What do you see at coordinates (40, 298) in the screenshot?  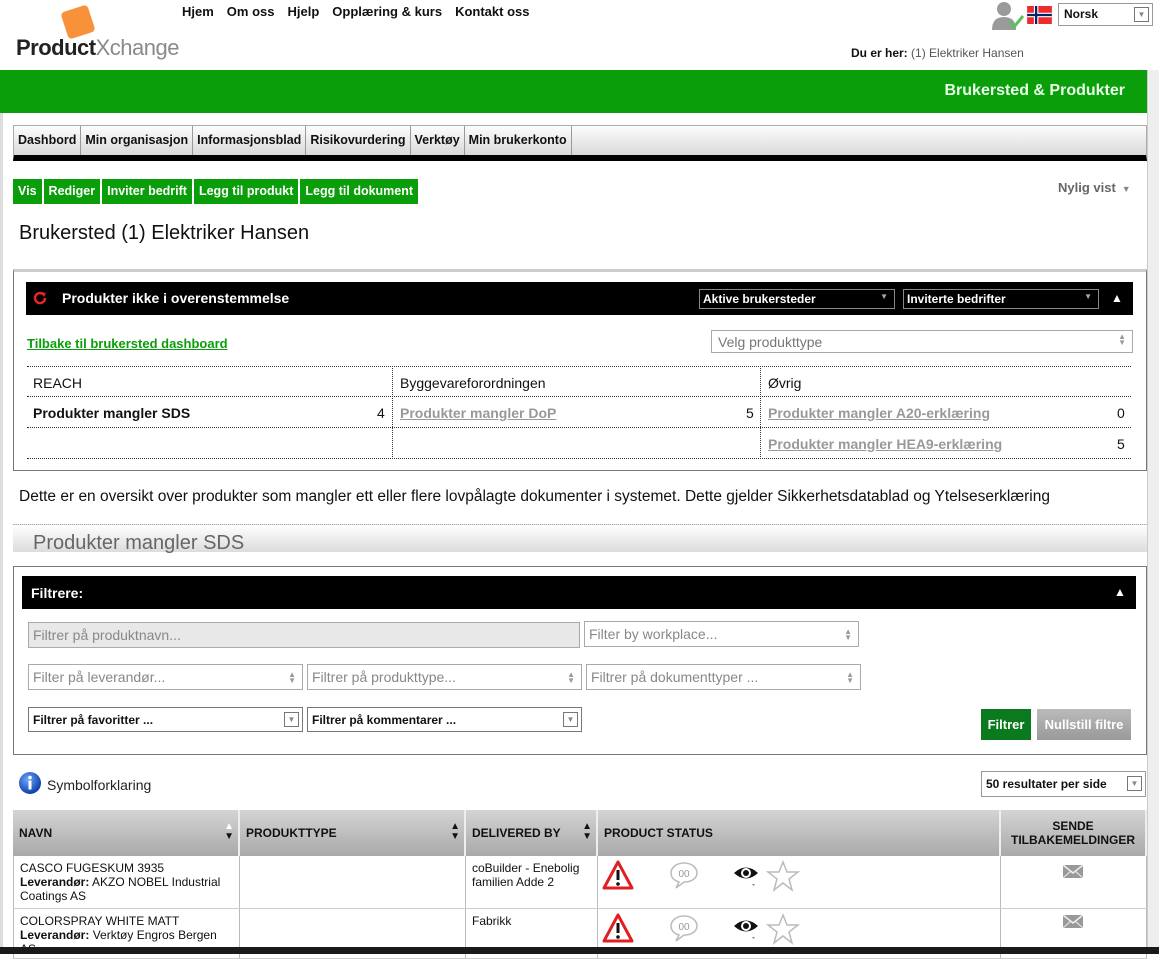 I see `refresh-icon` at bounding box center [40, 298].